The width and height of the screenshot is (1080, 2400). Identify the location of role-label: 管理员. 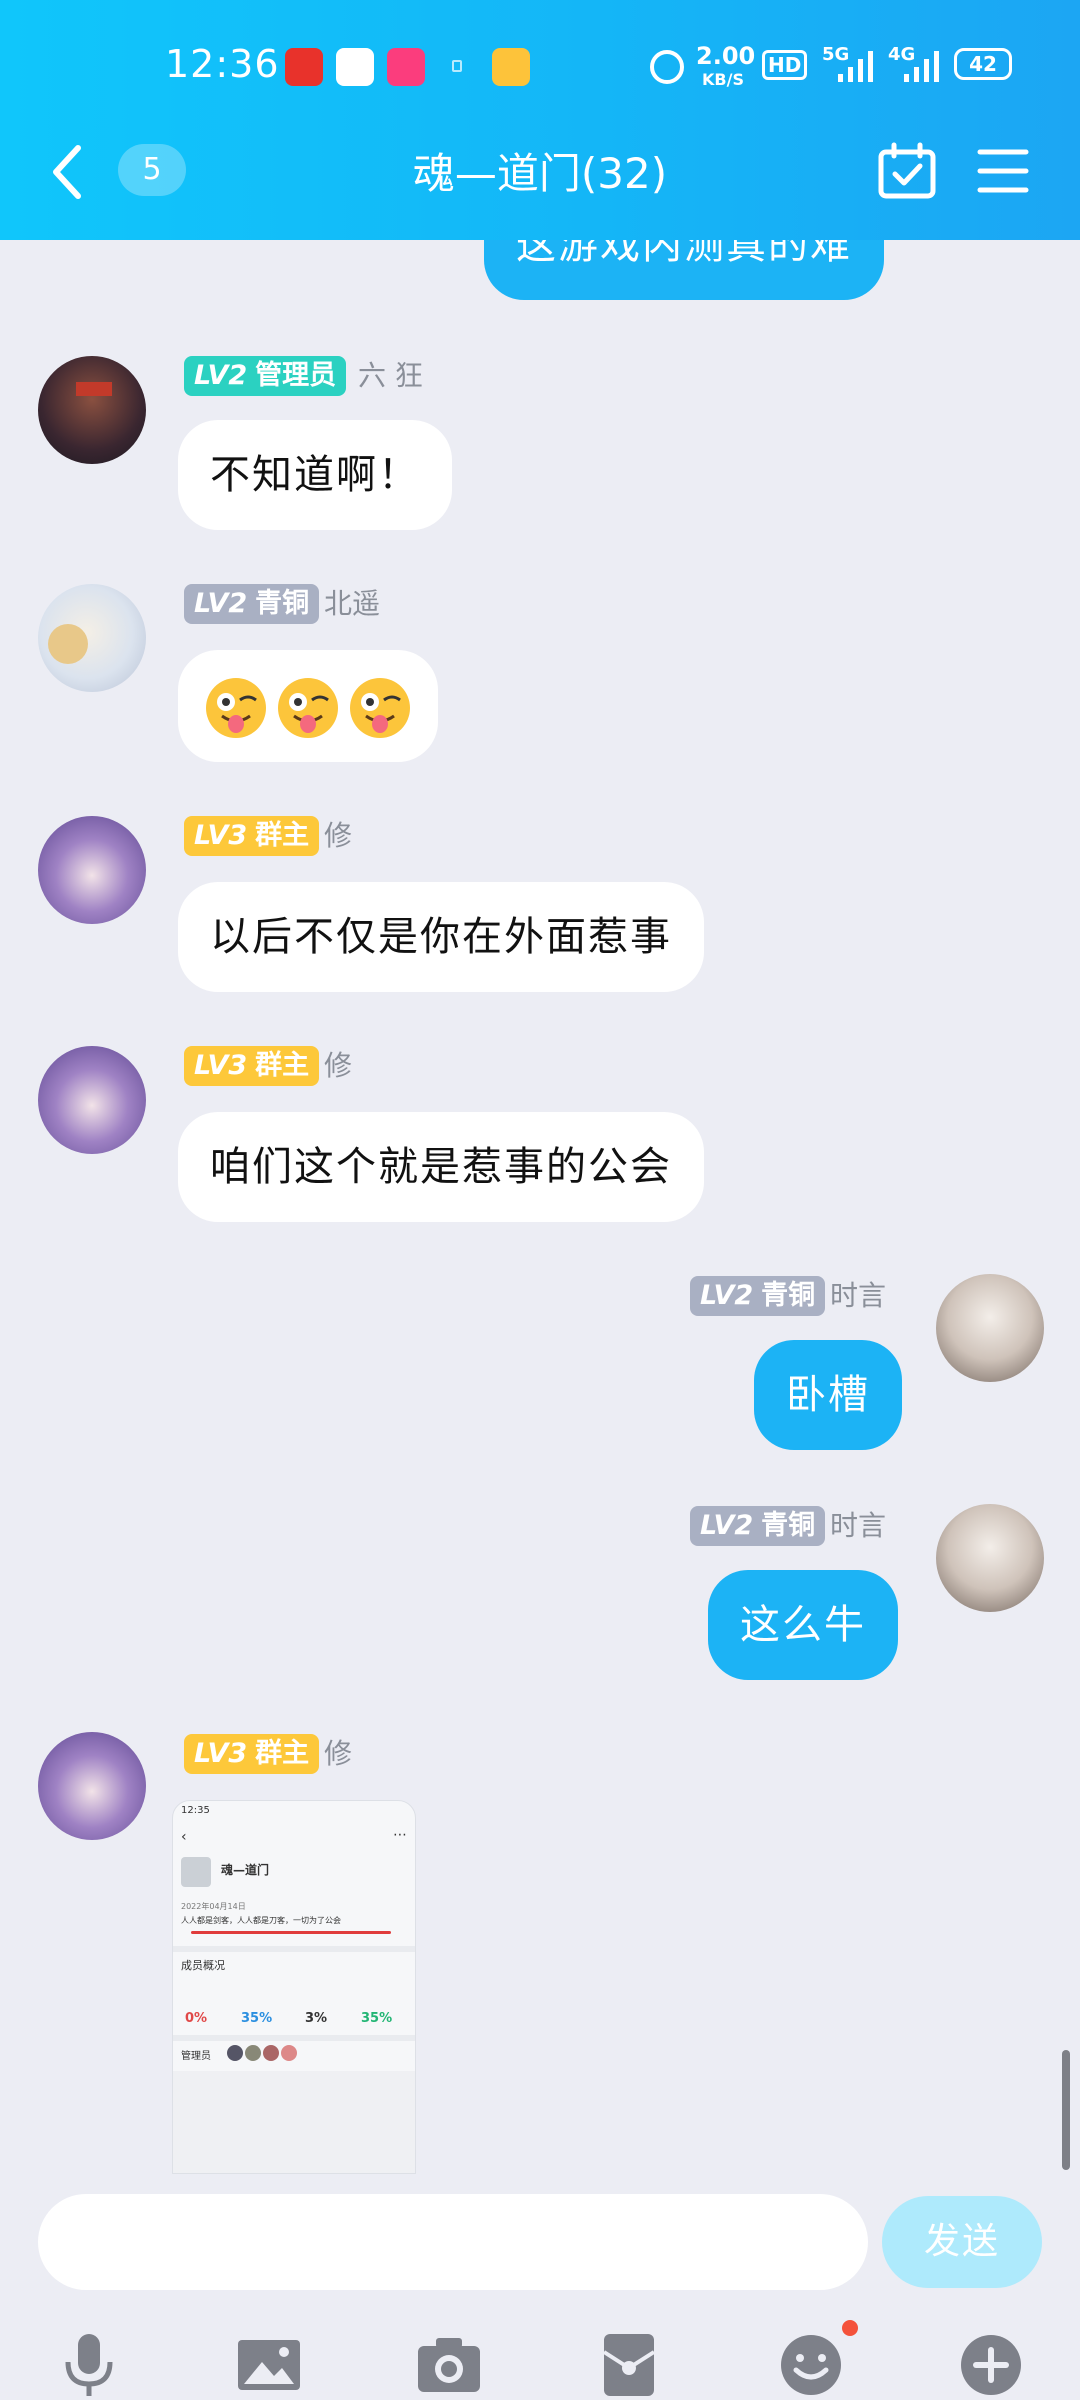
(296, 375).